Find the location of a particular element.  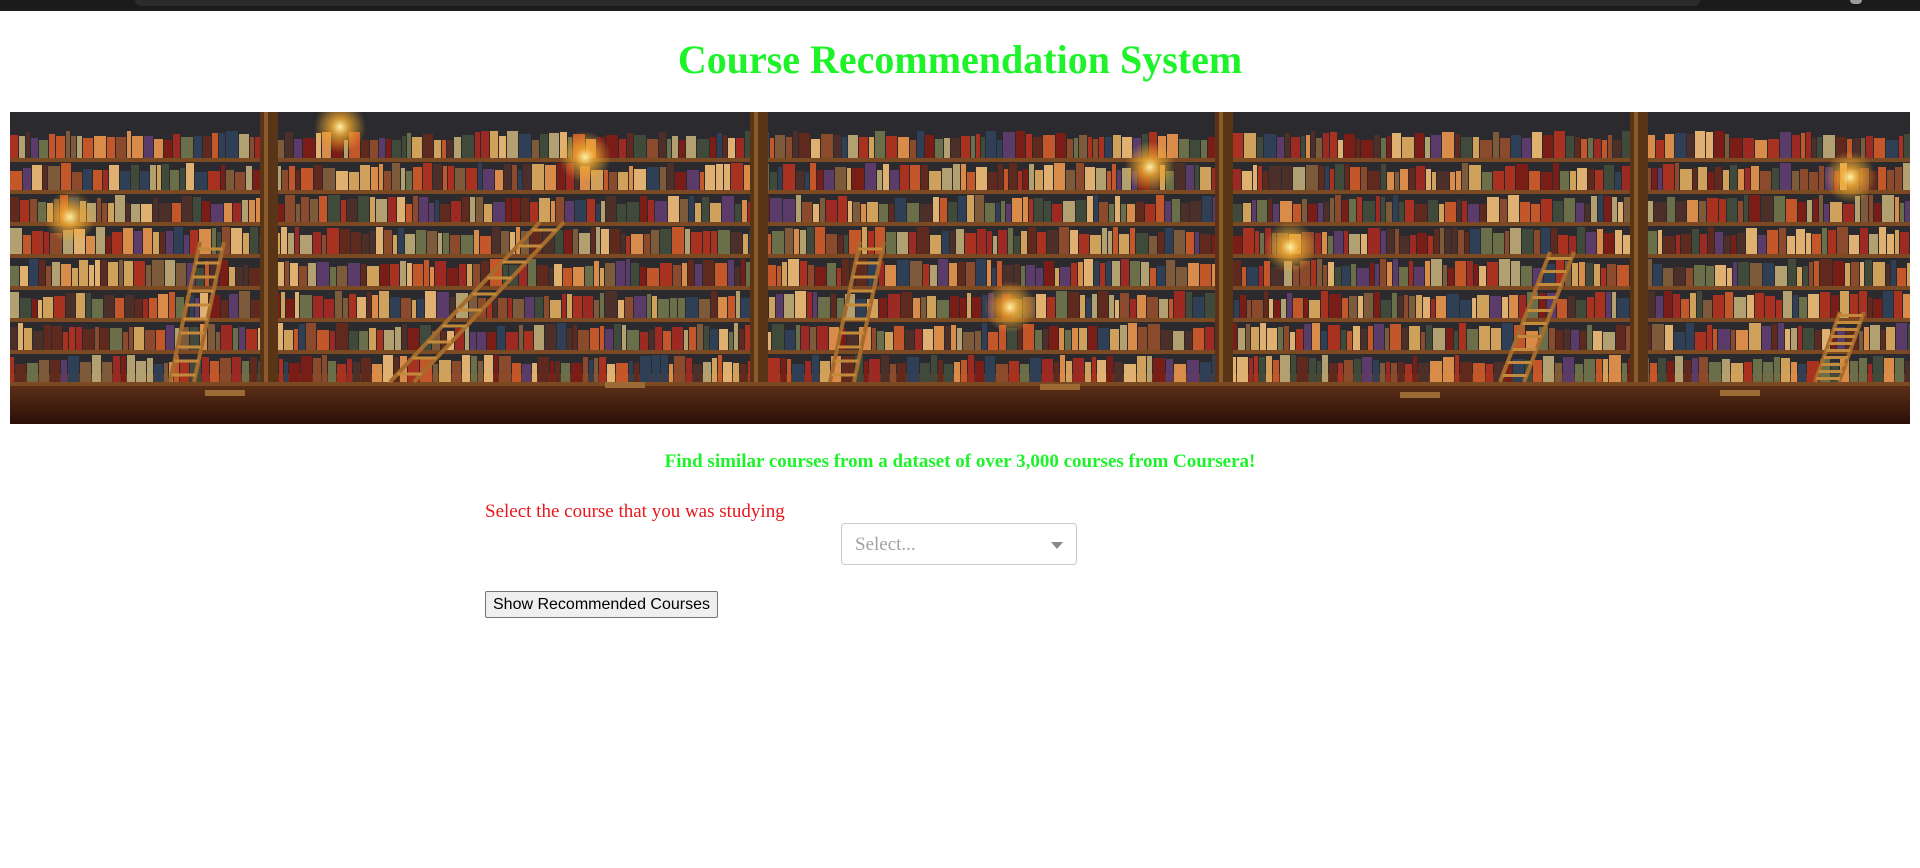

show-recommended-courses-button: Show Recommended Courses is located at coordinates (601, 604).